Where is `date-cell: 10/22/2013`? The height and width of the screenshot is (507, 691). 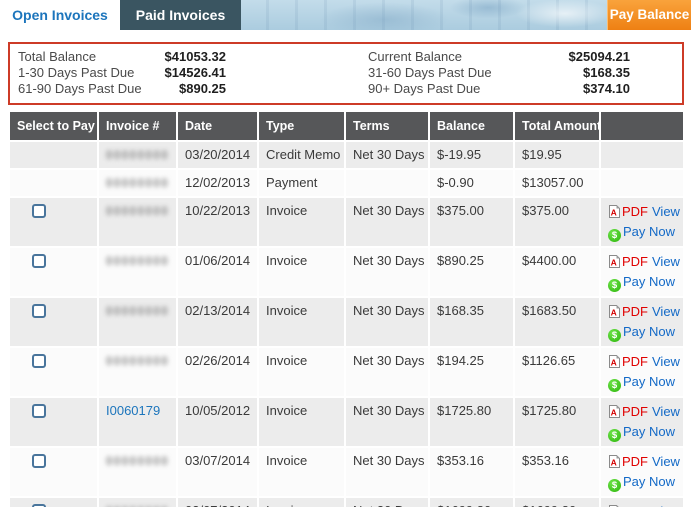
date-cell: 10/22/2013 is located at coordinates (217, 222).